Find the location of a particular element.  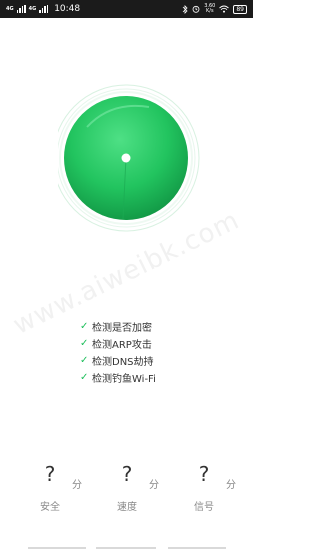

check-label: 检测ARP攻击 is located at coordinates (122, 345).